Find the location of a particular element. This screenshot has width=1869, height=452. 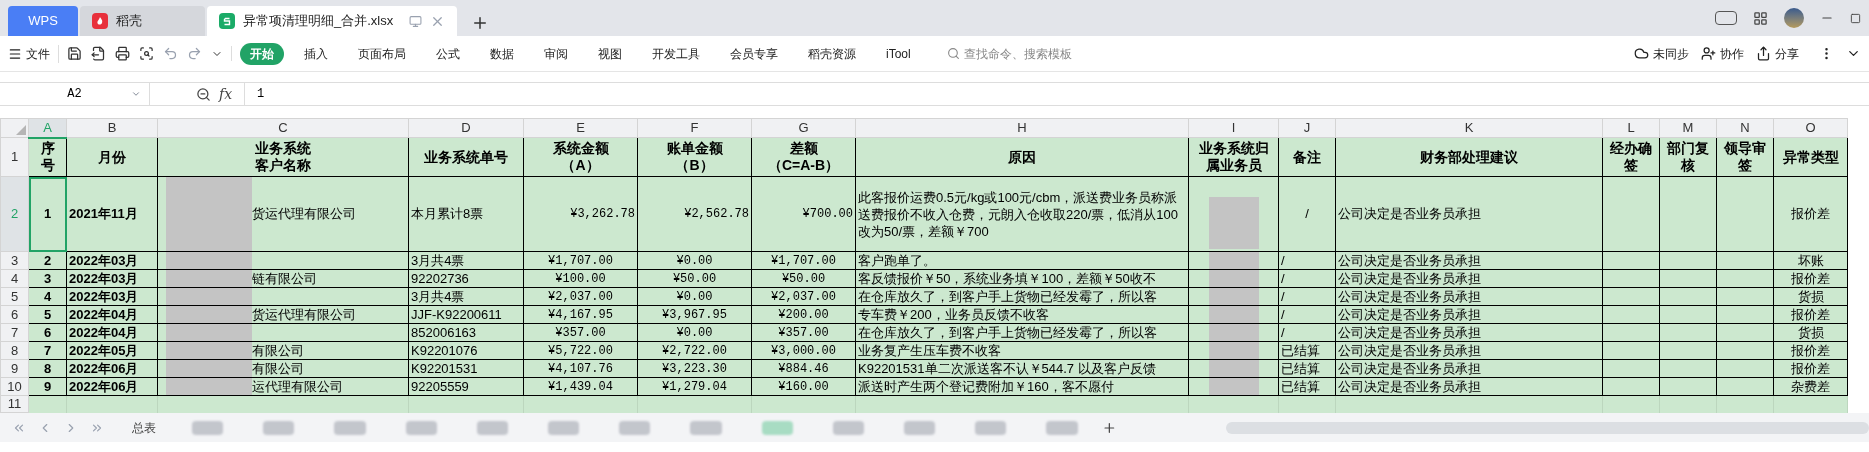

row-header: 1 is located at coordinates (14, 157).